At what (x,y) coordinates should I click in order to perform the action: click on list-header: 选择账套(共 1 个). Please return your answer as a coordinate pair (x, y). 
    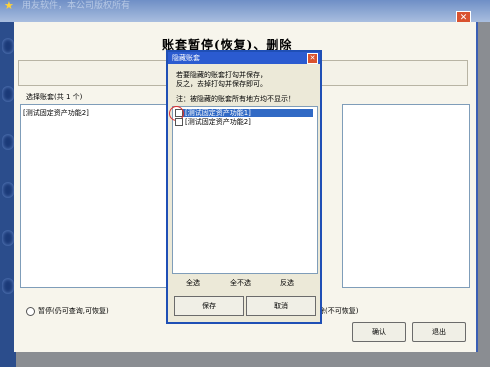
    Looking at the image, I should click on (54, 97).